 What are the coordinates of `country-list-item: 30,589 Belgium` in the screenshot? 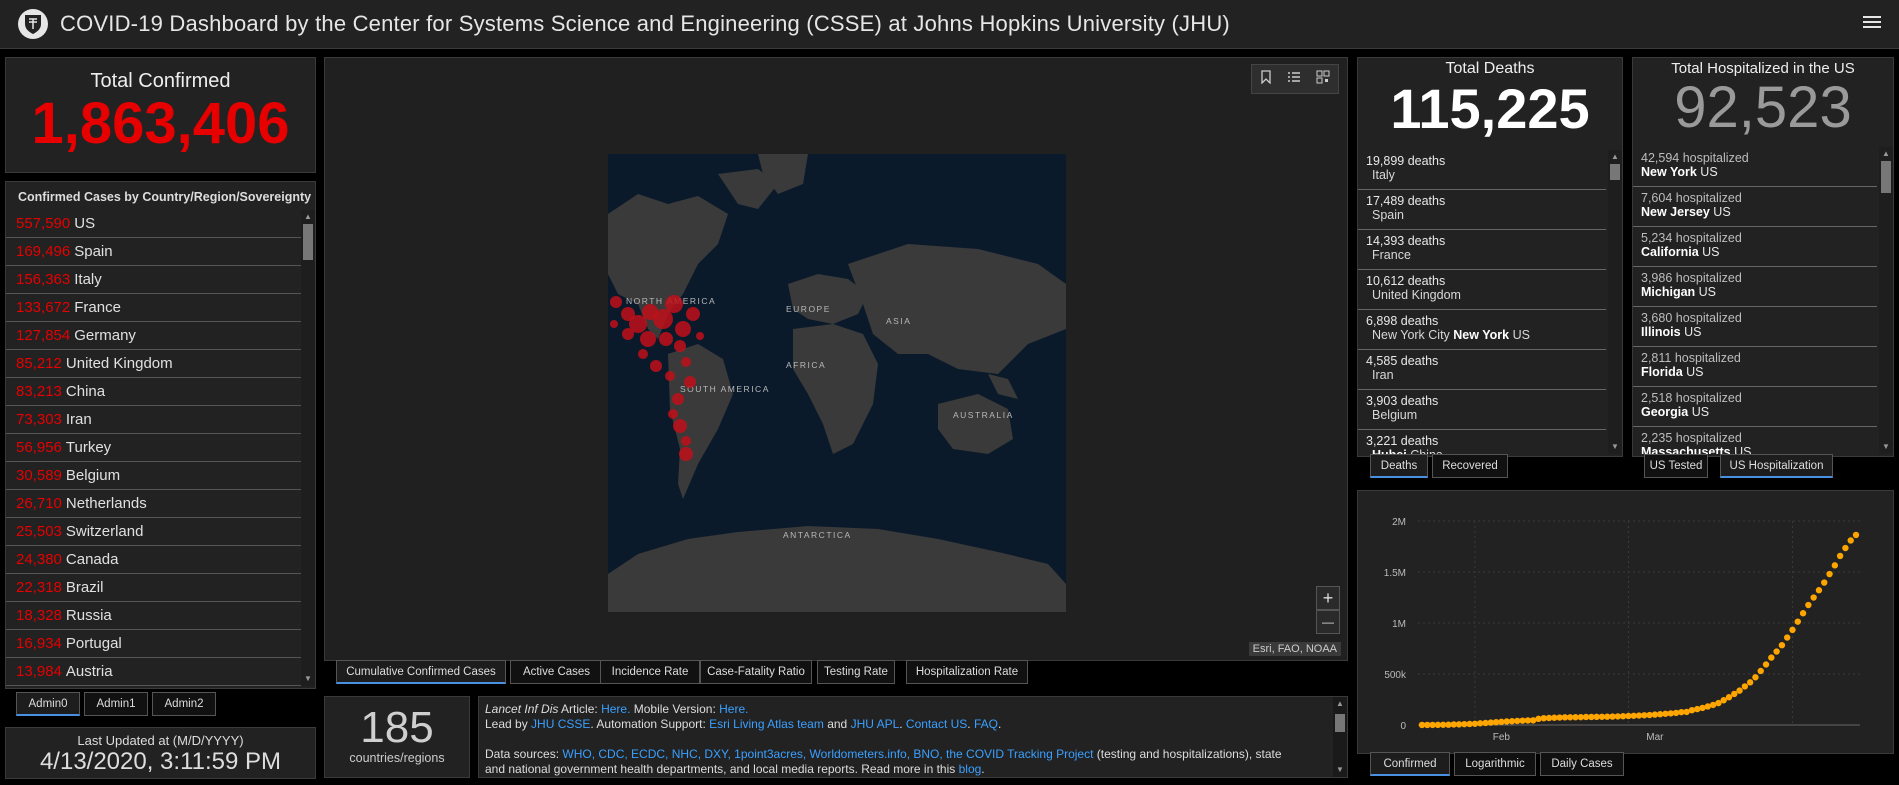 It's located at (154, 476).